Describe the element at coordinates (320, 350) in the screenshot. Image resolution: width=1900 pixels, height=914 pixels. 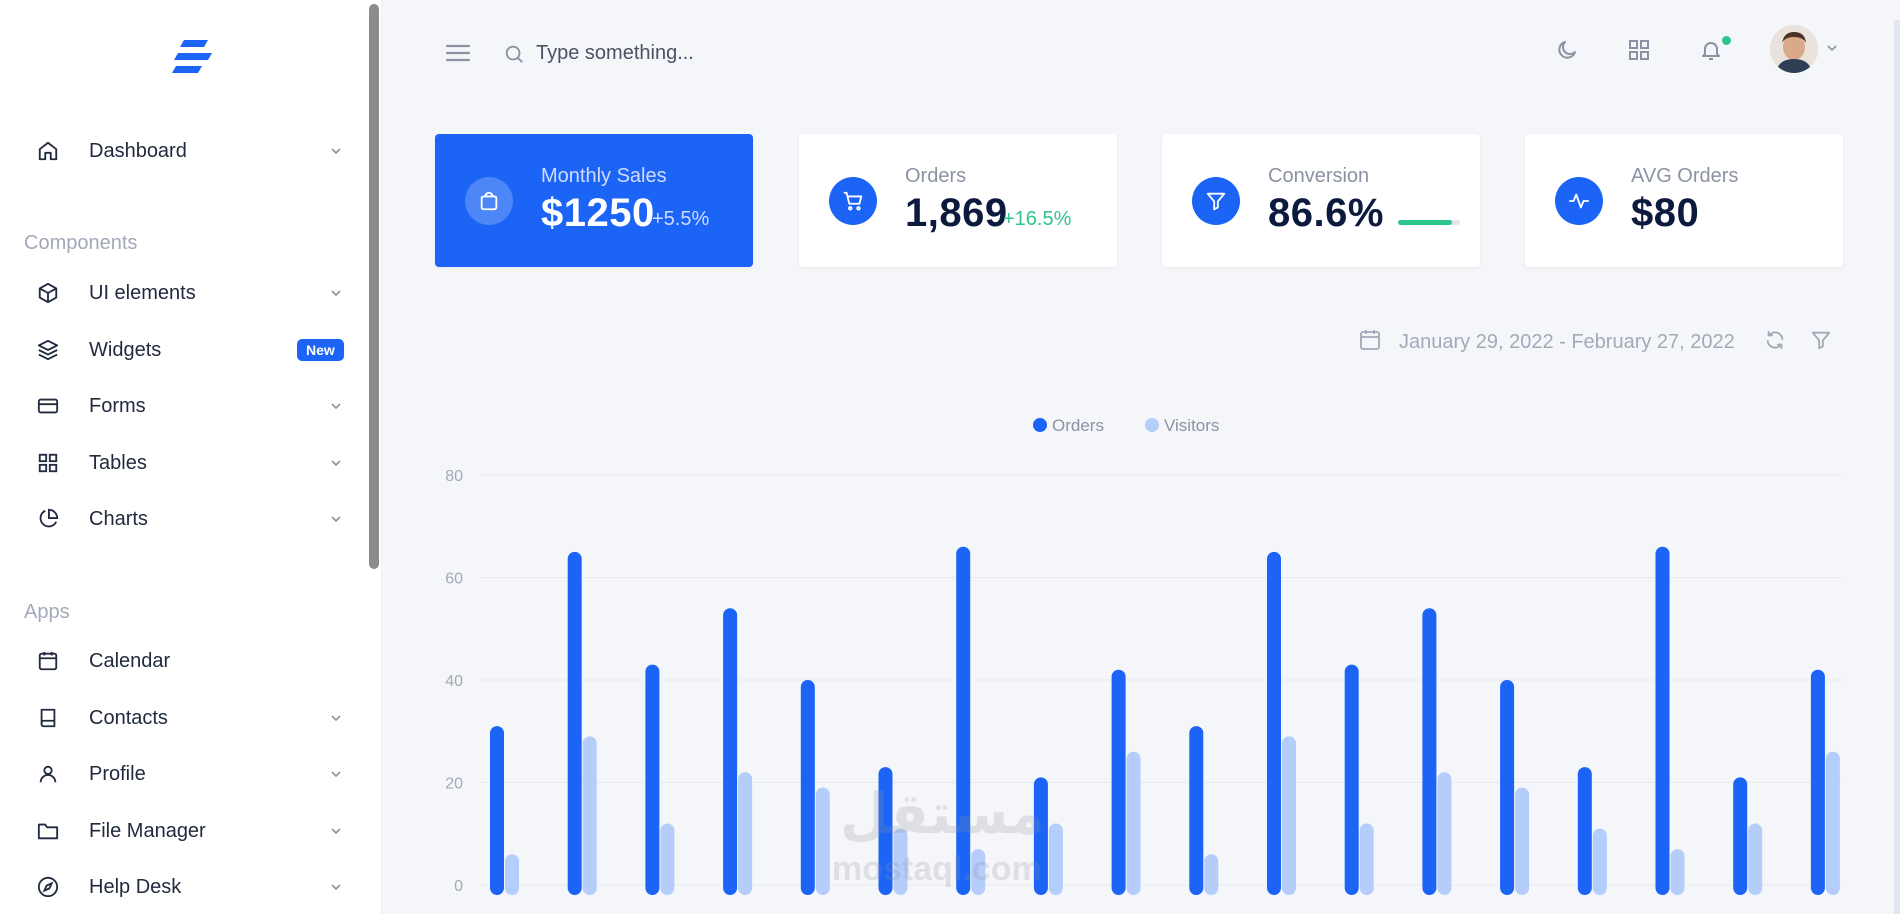
I see `new-badge: New` at that location.